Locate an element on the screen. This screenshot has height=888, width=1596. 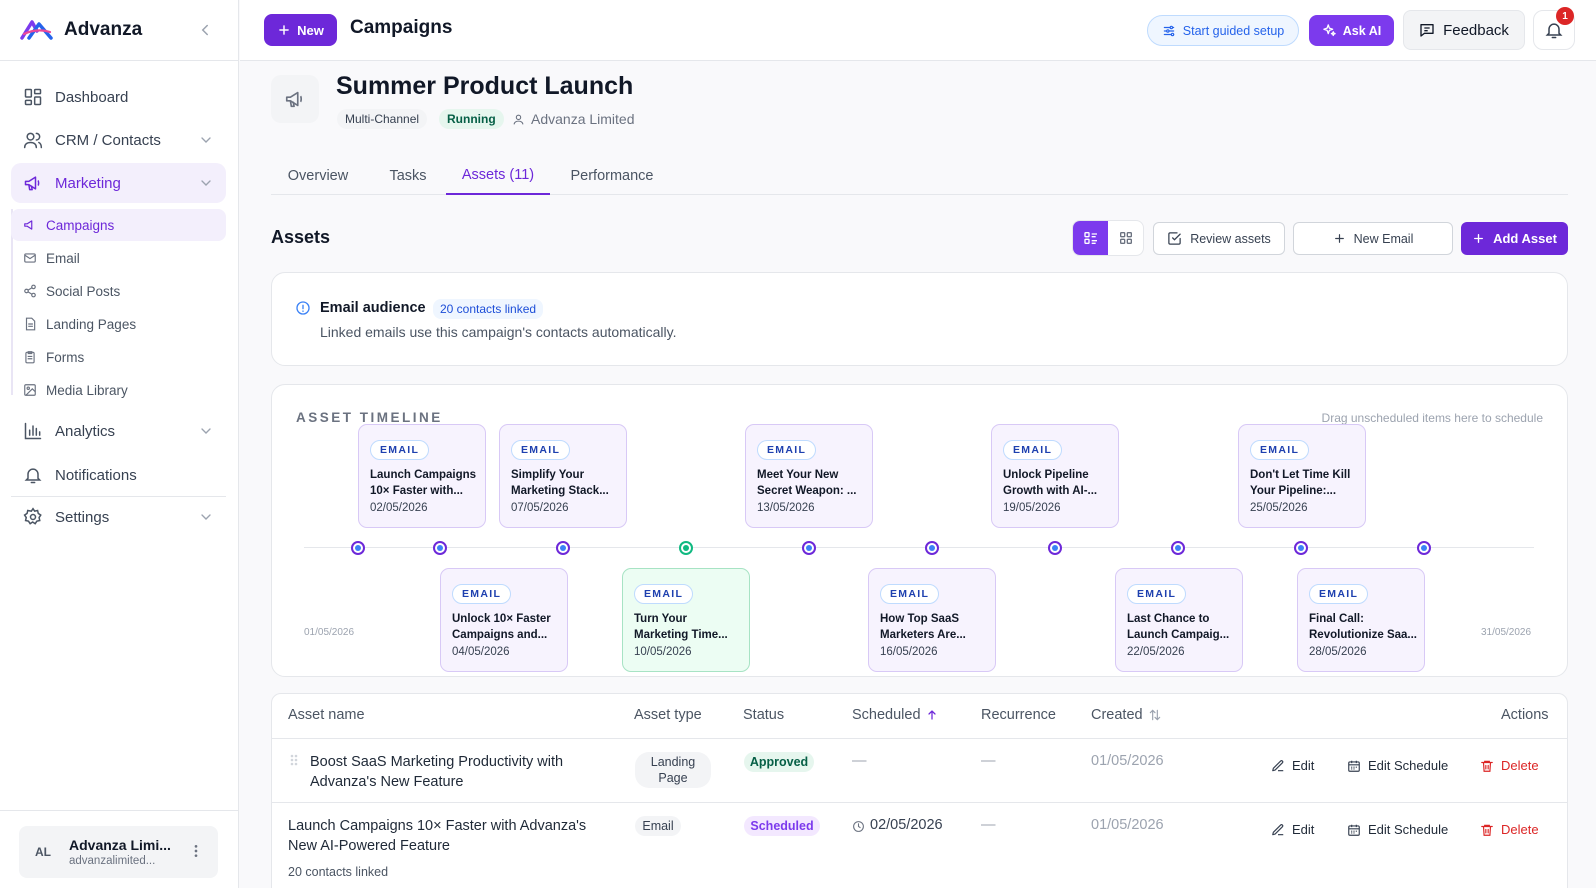
calendar-icon is located at coordinates (1354, 766).